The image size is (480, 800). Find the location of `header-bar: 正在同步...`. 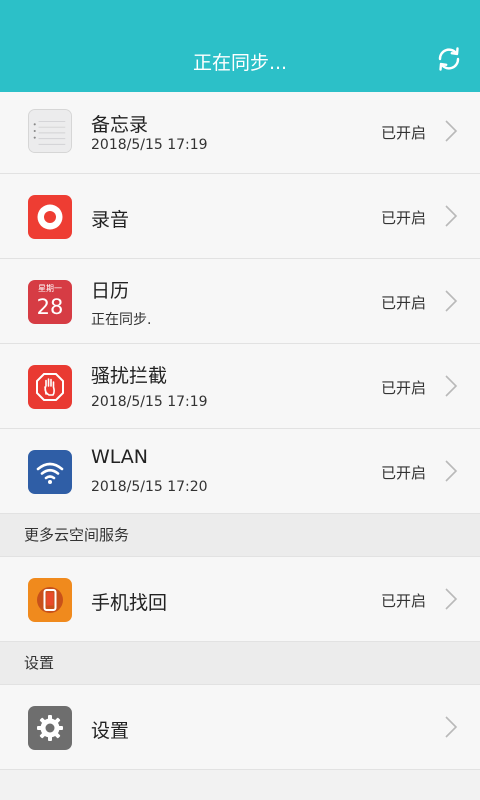

header-bar: 正在同步... is located at coordinates (240, 46).